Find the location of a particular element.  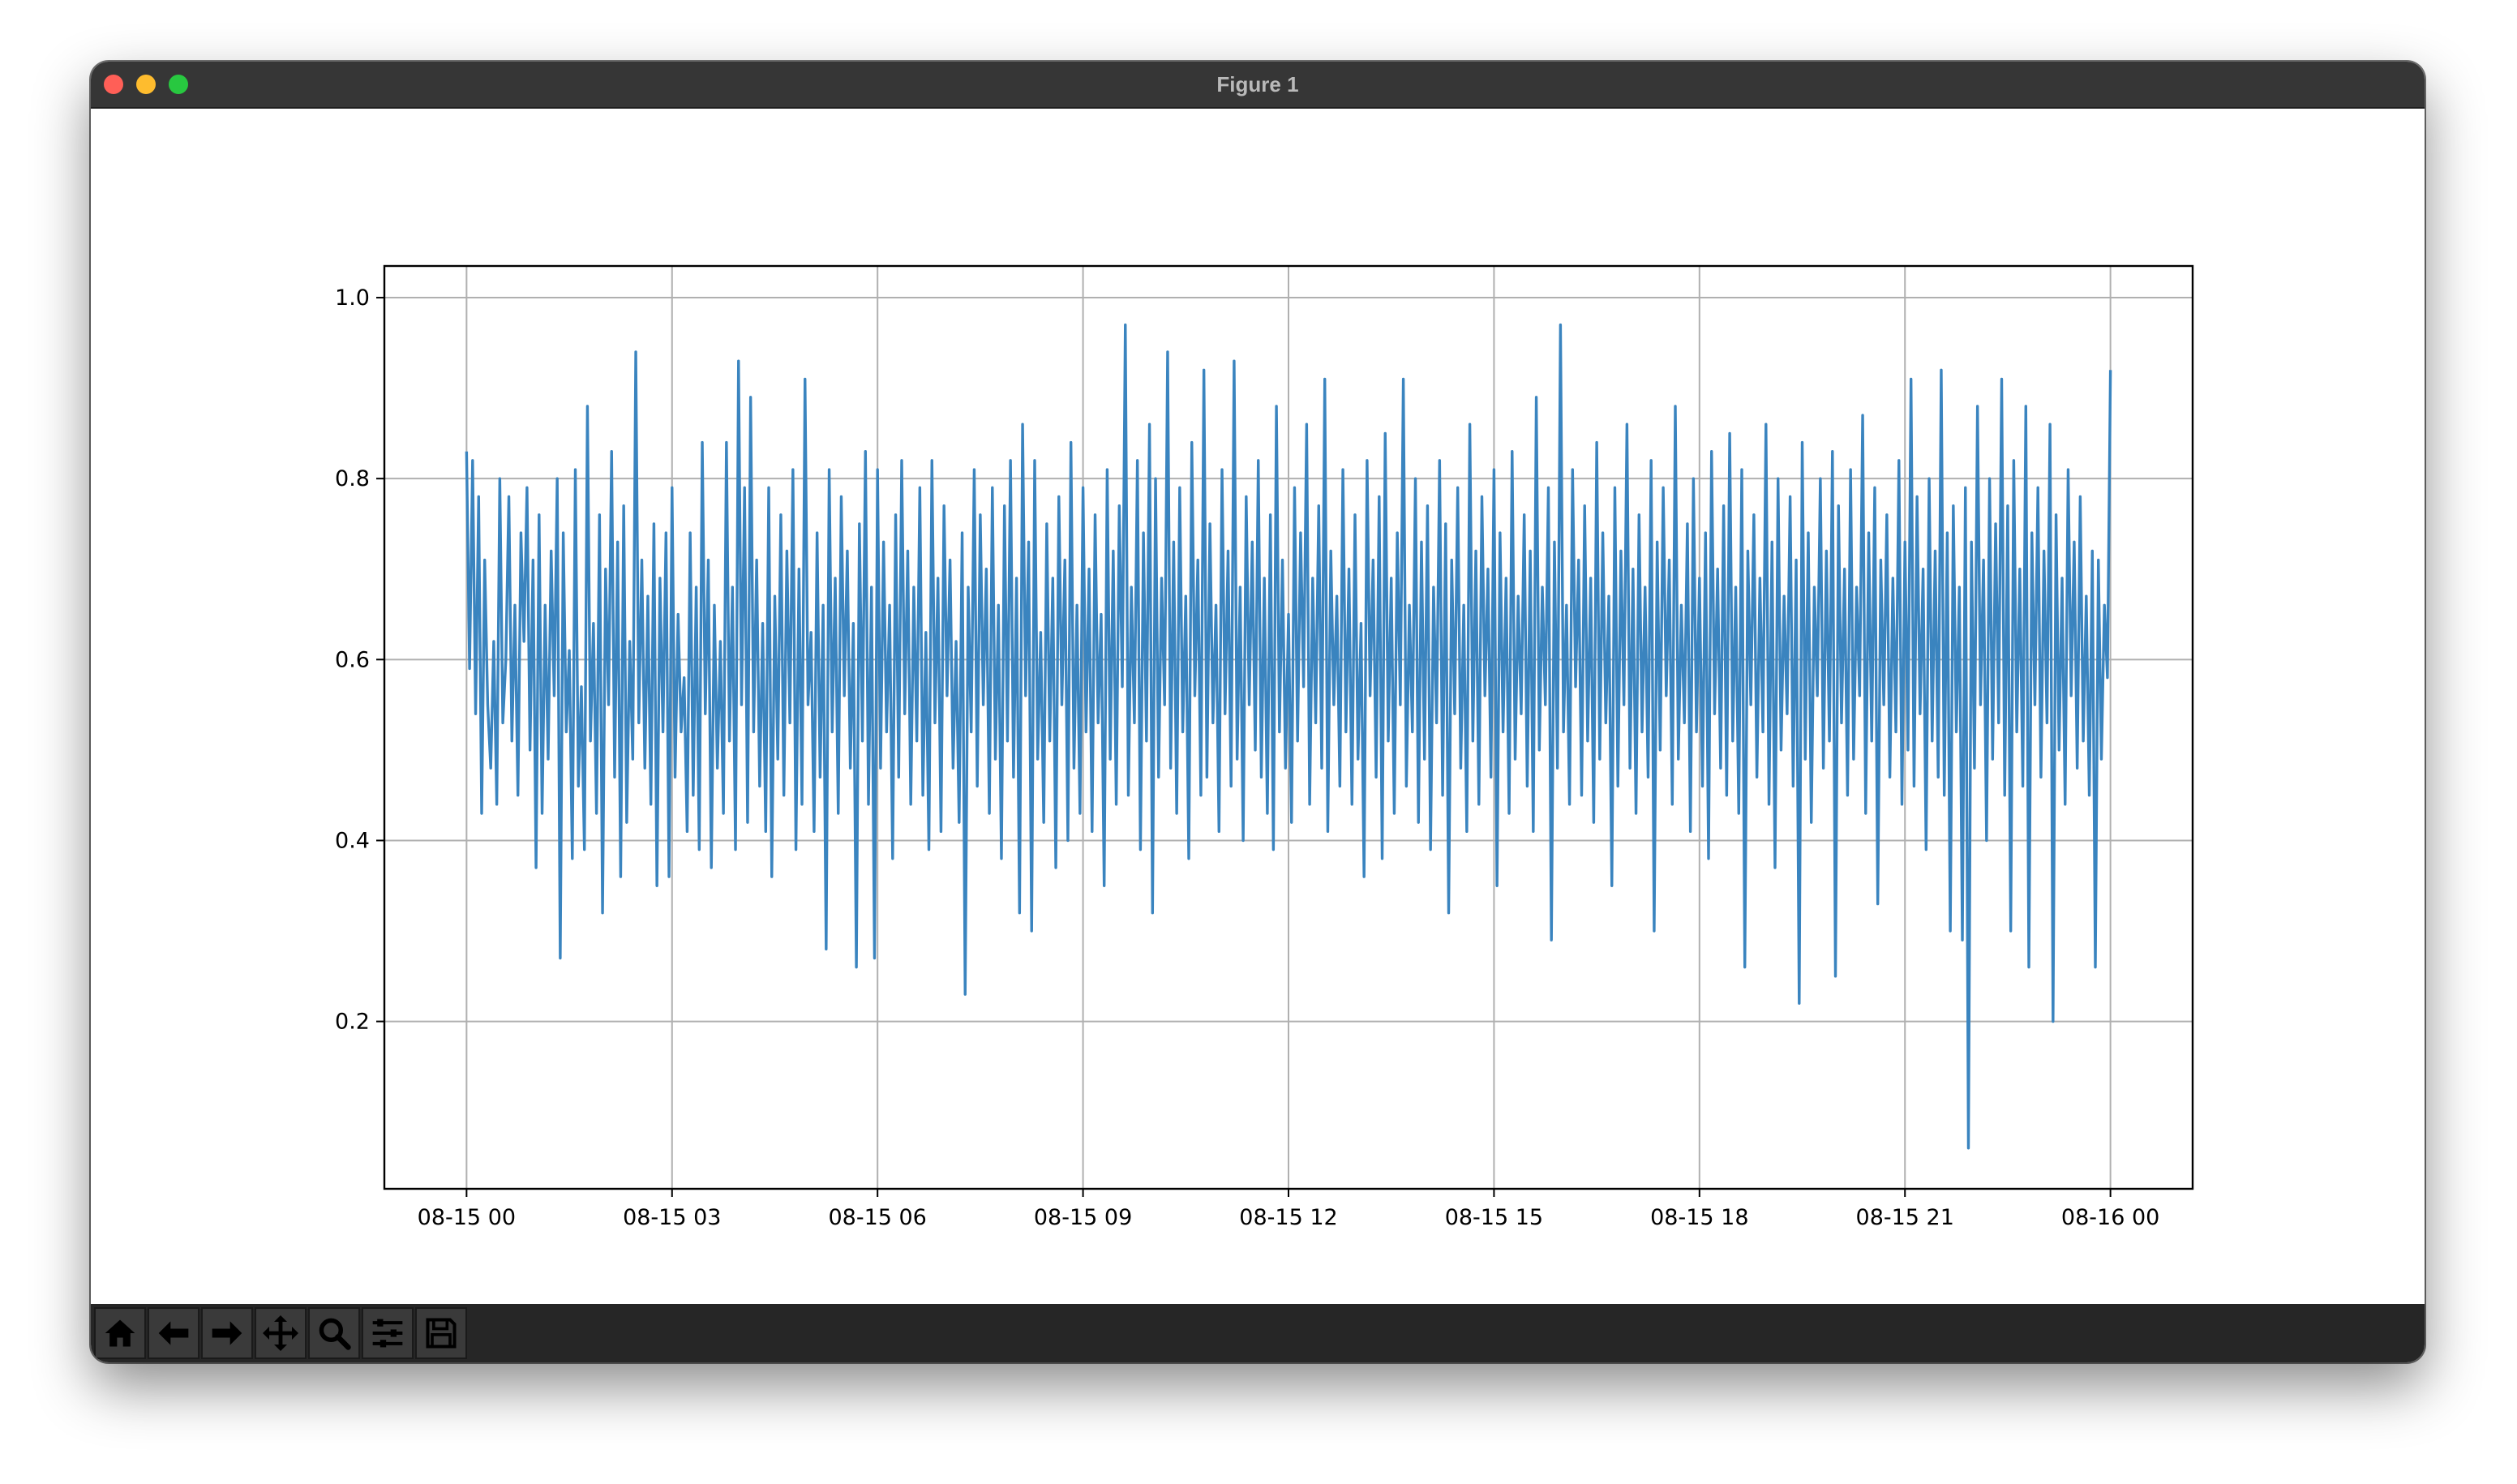

move-icon is located at coordinates (280, 1333).